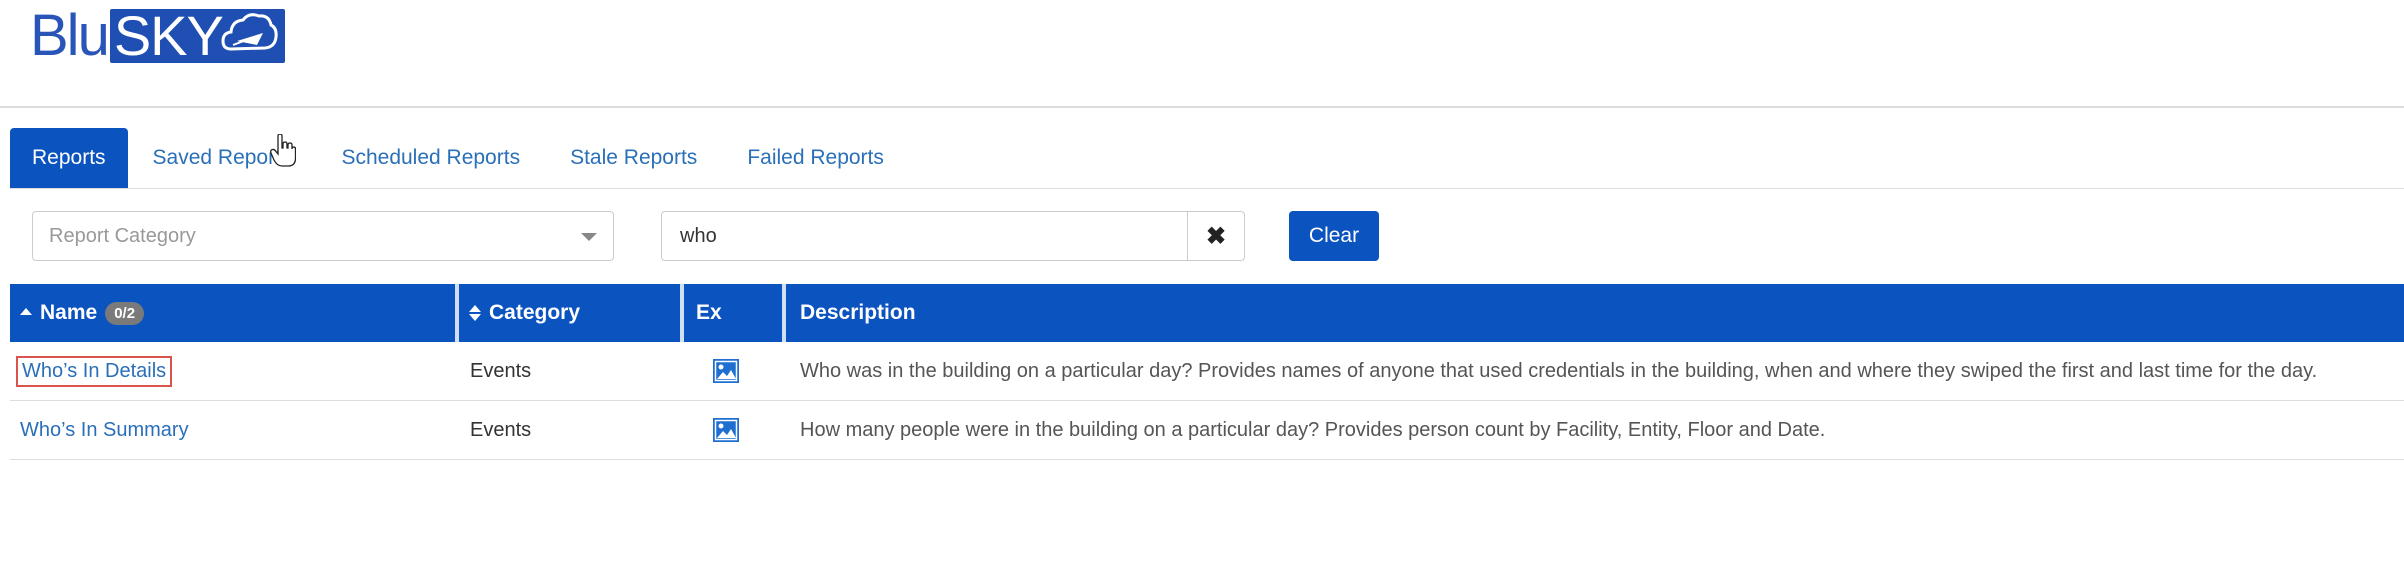  What do you see at coordinates (283, 150) in the screenshot?
I see `hand-cursor-icon` at bounding box center [283, 150].